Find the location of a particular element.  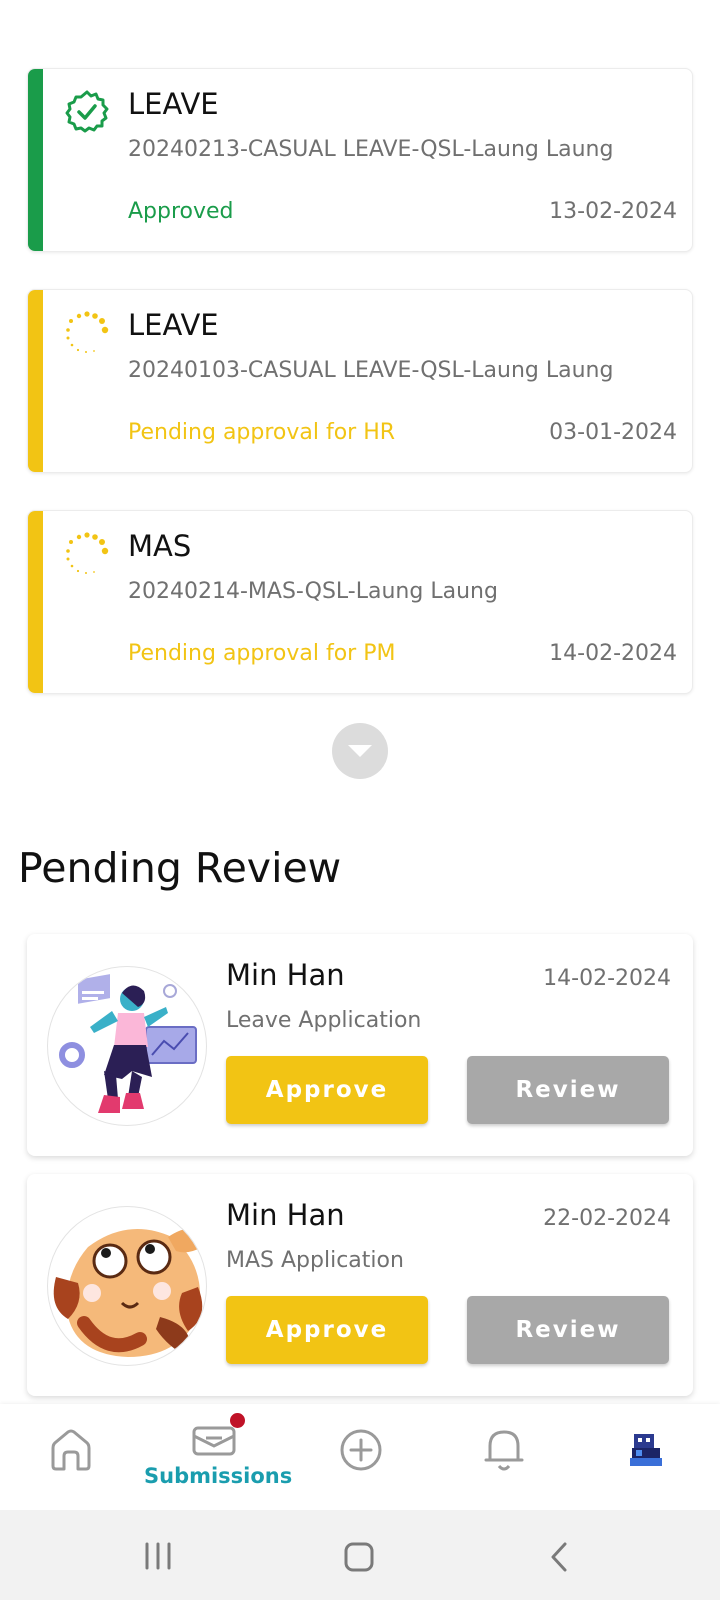

home-button-icon is located at coordinates (359, 1557).